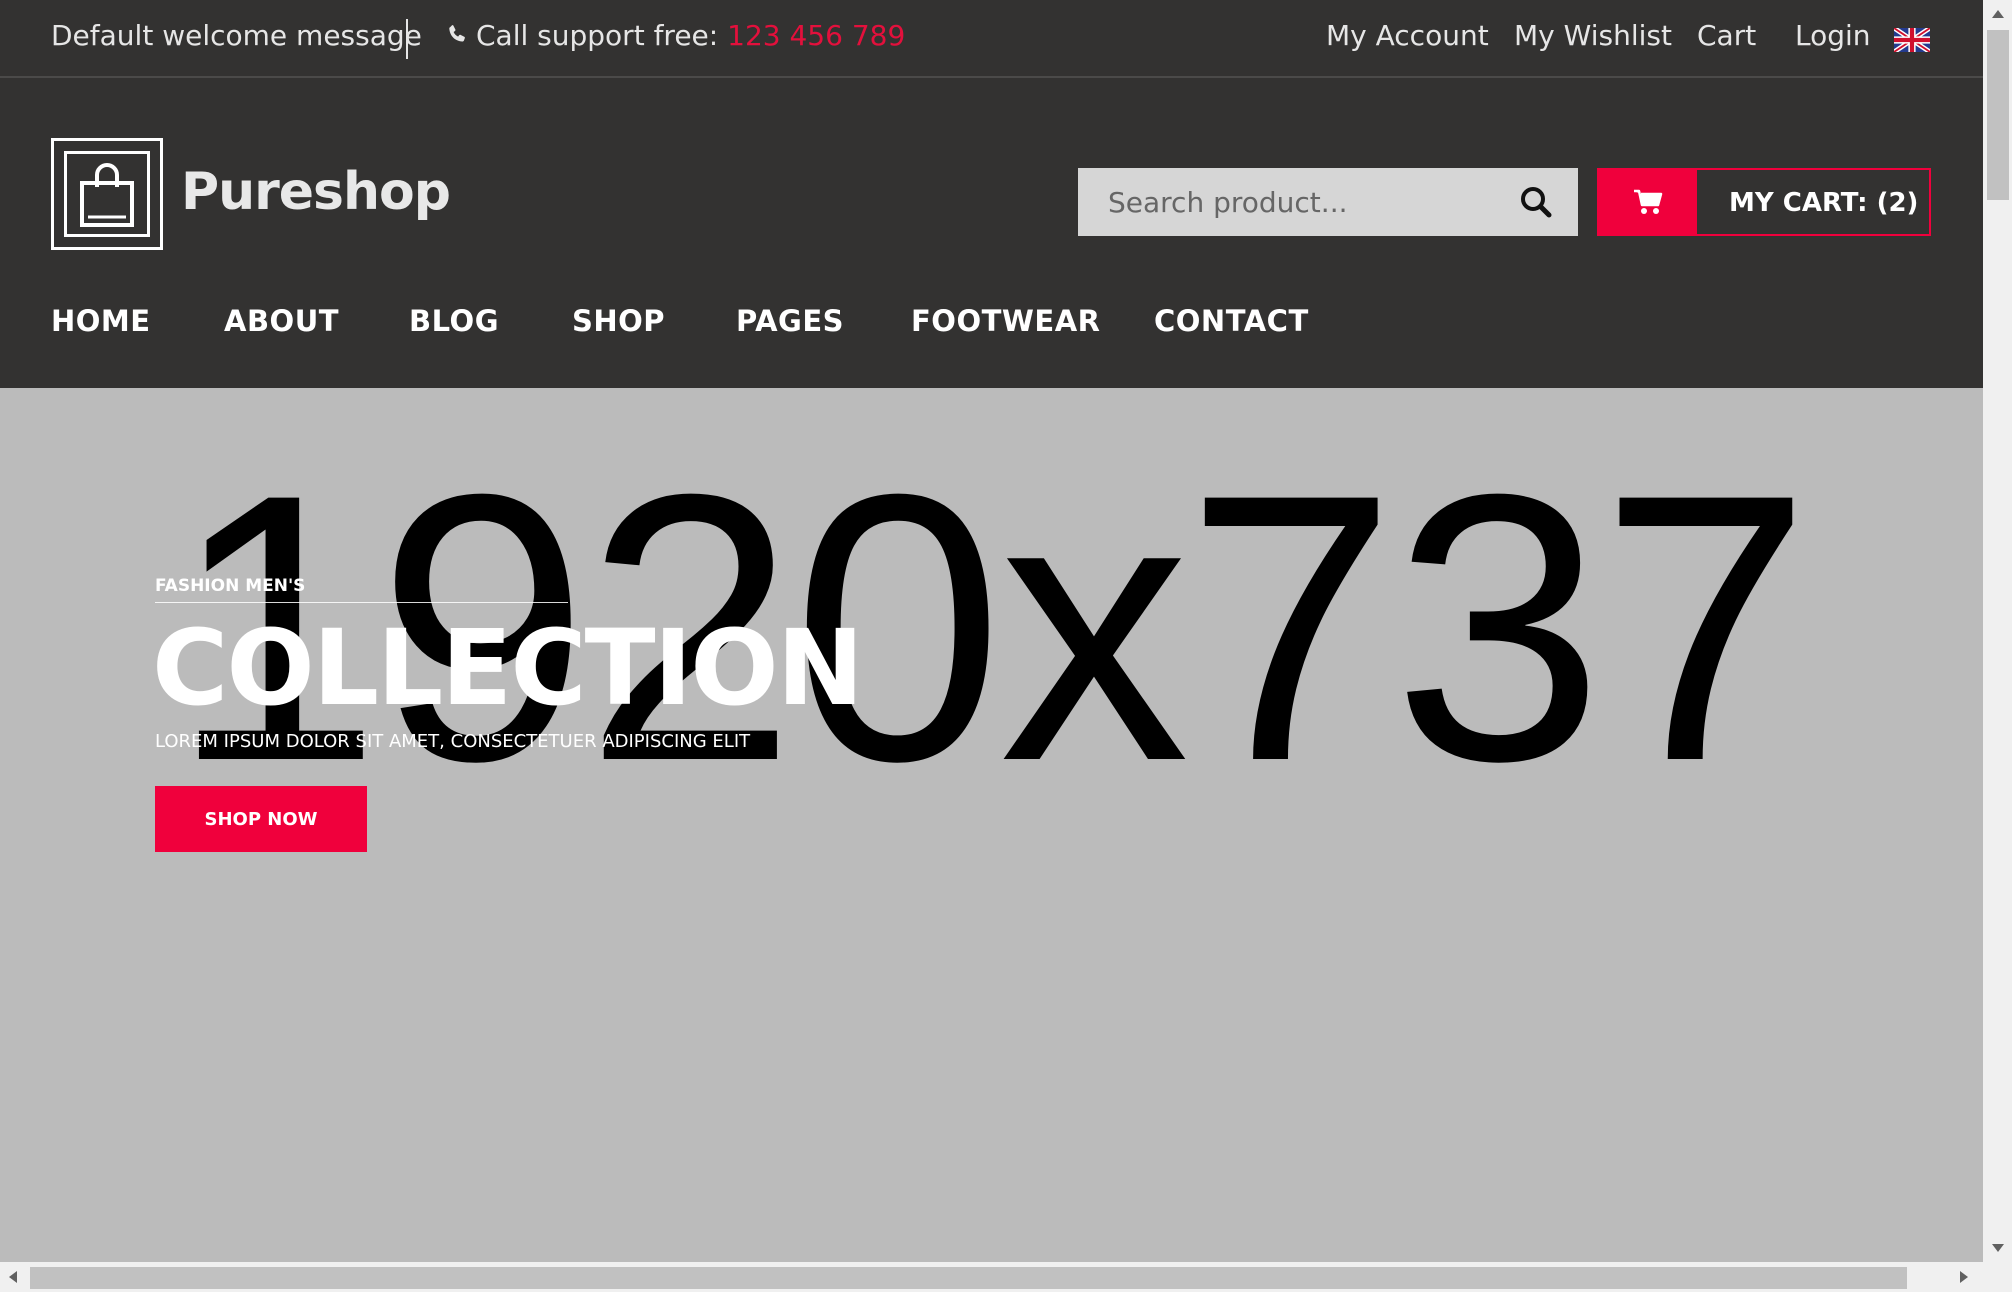  What do you see at coordinates (1824, 203) in the screenshot?
I see `cart-label: MY CART: (2)` at bounding box center [1824, 203].